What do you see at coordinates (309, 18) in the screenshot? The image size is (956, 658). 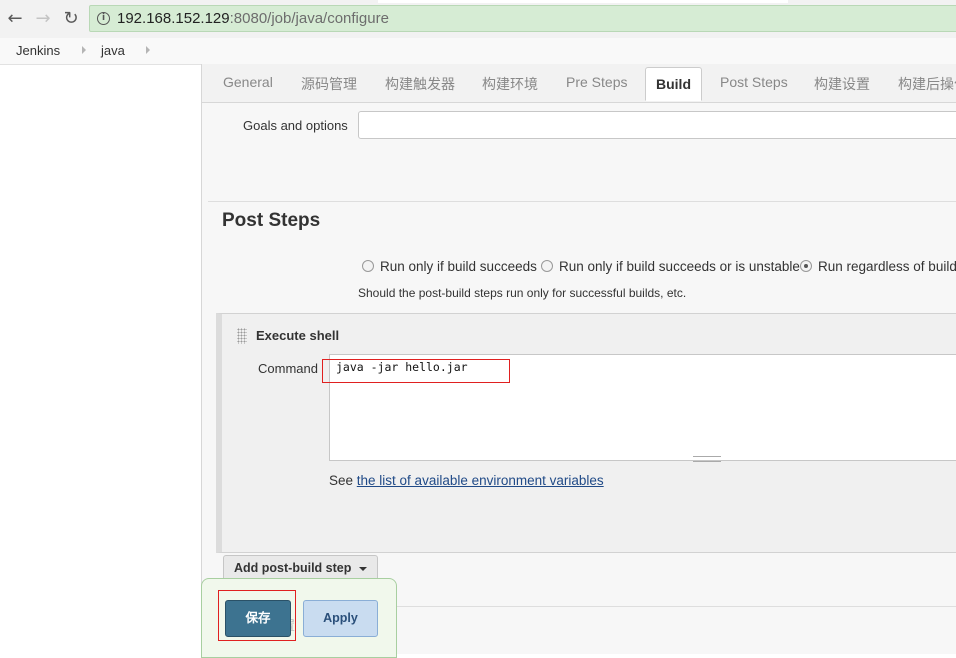 I see `url-path: :8080/job/java/configure` at bounding box center [309, 18].